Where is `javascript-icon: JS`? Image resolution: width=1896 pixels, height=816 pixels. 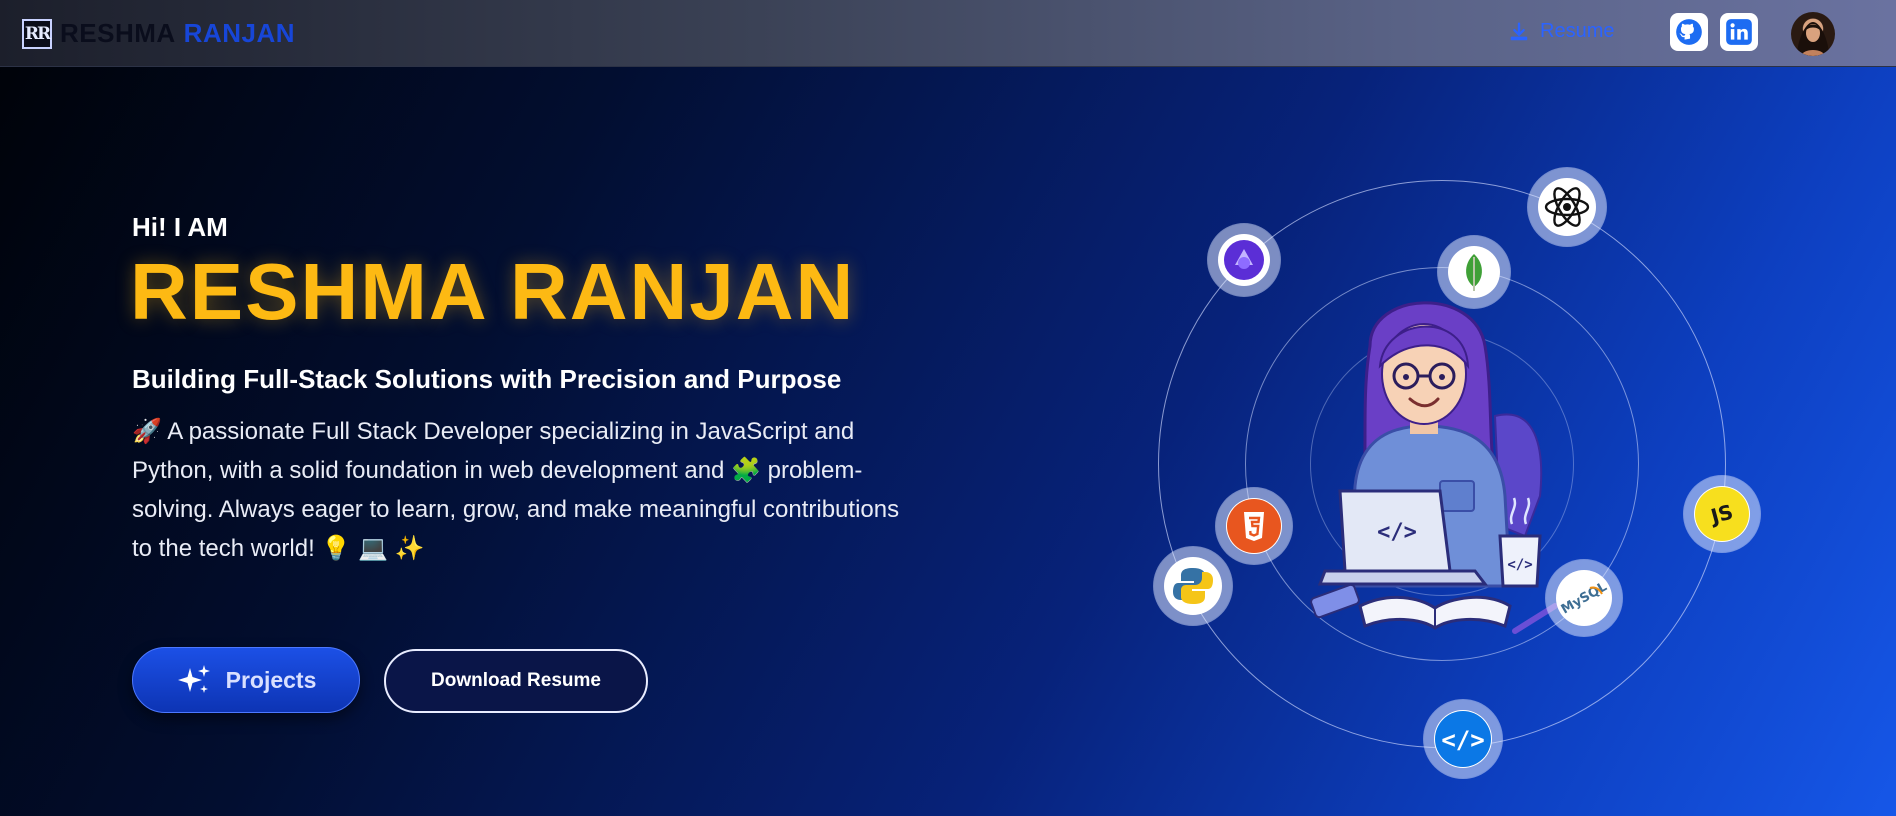 javascript-icon: JS is located at coordinates (1722, 514).